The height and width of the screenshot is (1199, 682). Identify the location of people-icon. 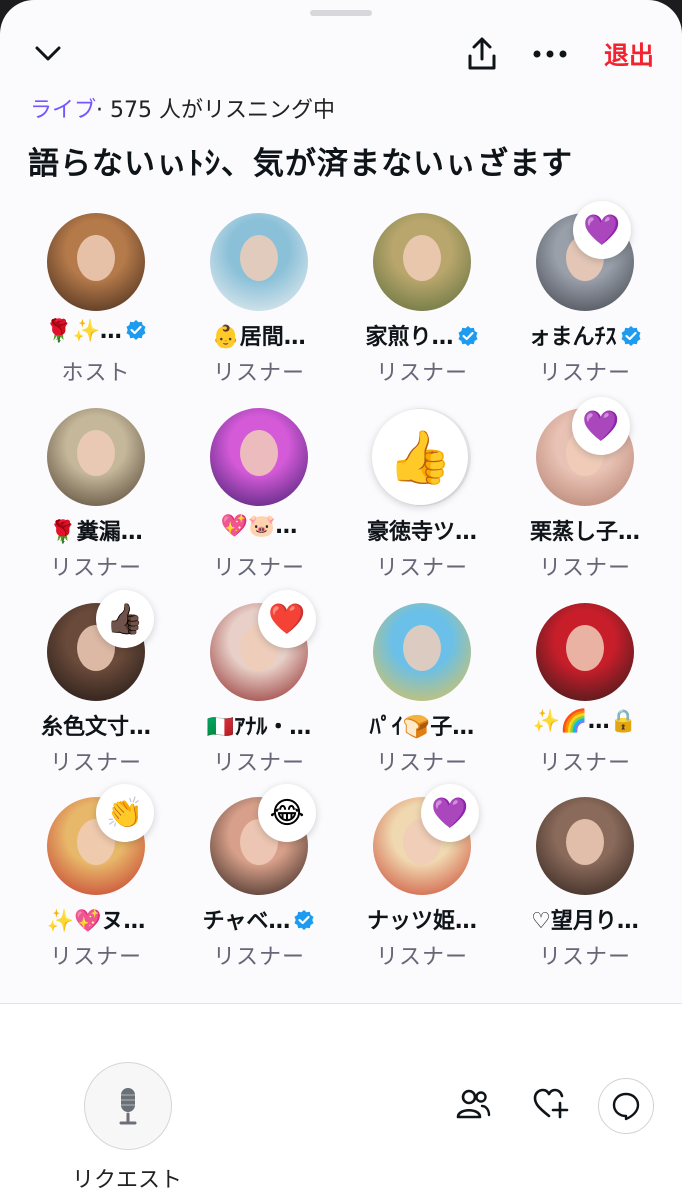
(473, 1104).